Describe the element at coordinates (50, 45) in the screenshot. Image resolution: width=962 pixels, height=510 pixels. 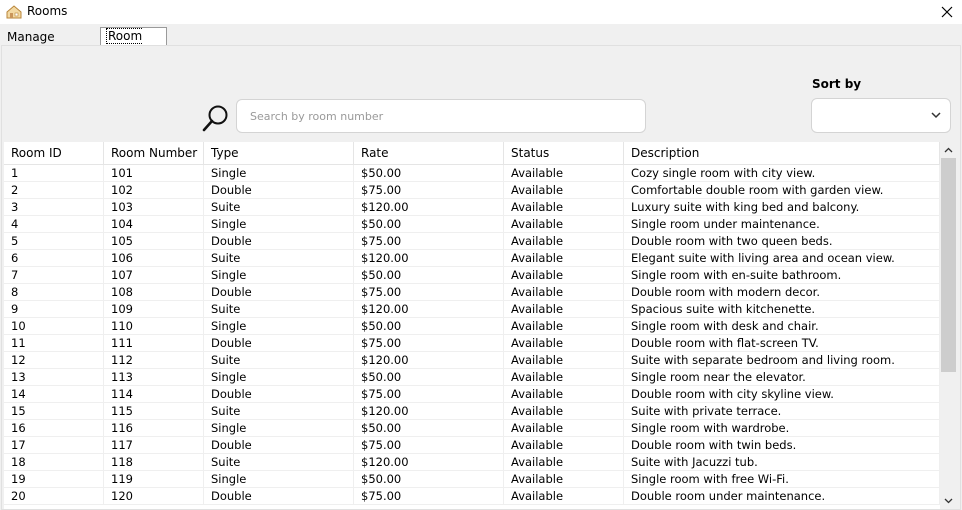
I see `tab-manage-rooms: Manage Rooms` at that location.